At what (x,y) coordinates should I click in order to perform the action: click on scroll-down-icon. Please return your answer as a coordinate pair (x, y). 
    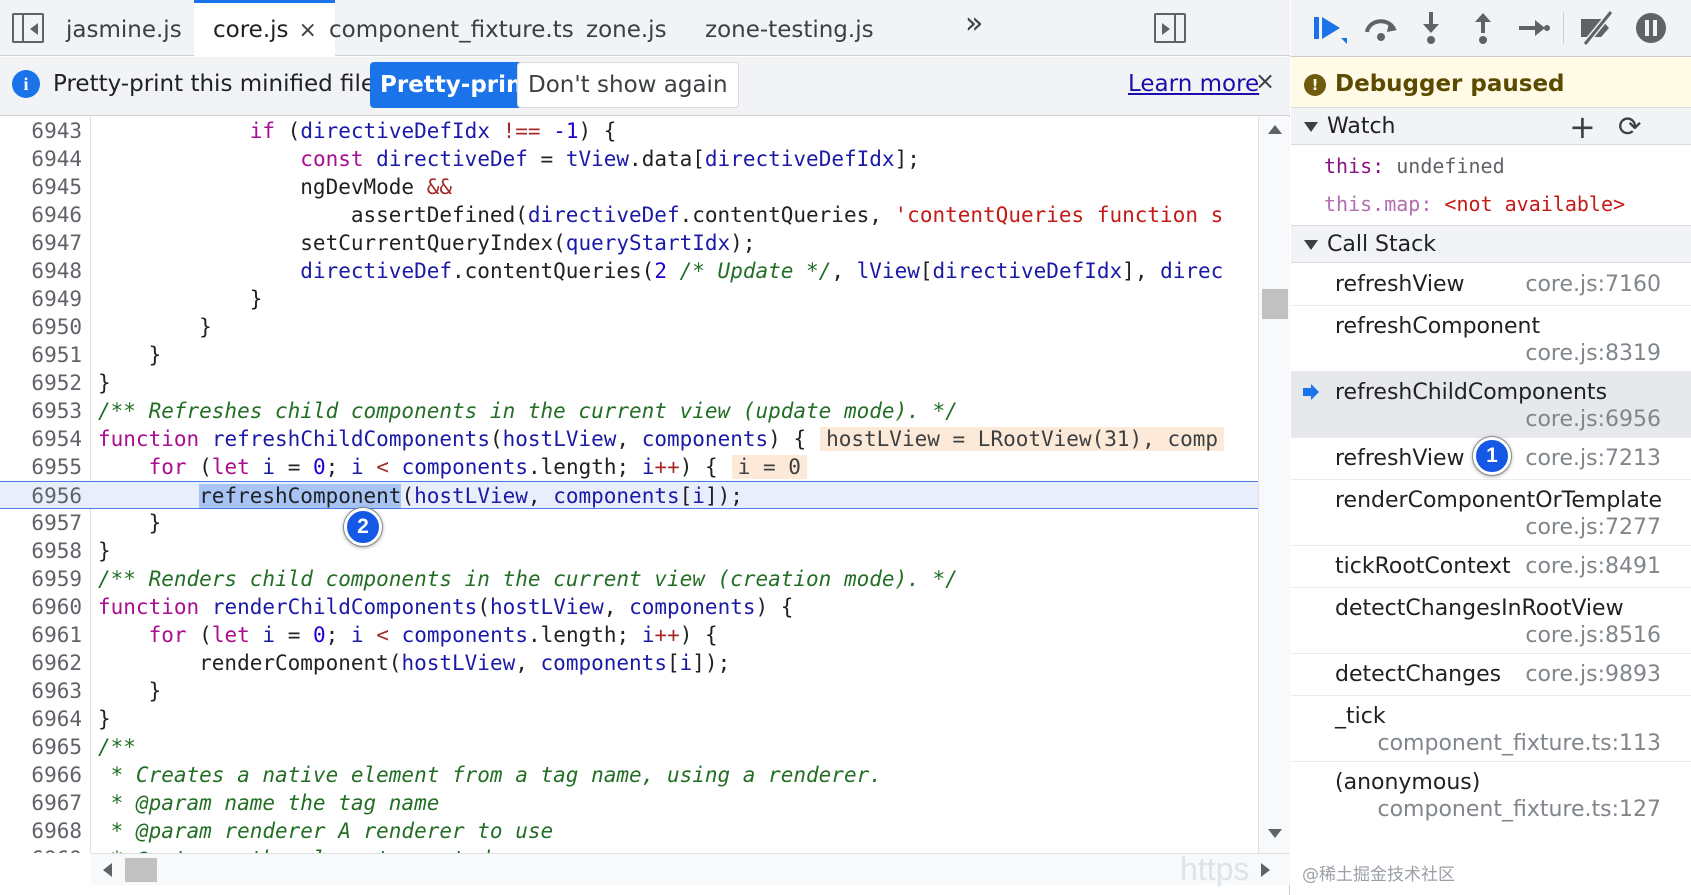
    Looking at the image, I should click on (1275, 833).